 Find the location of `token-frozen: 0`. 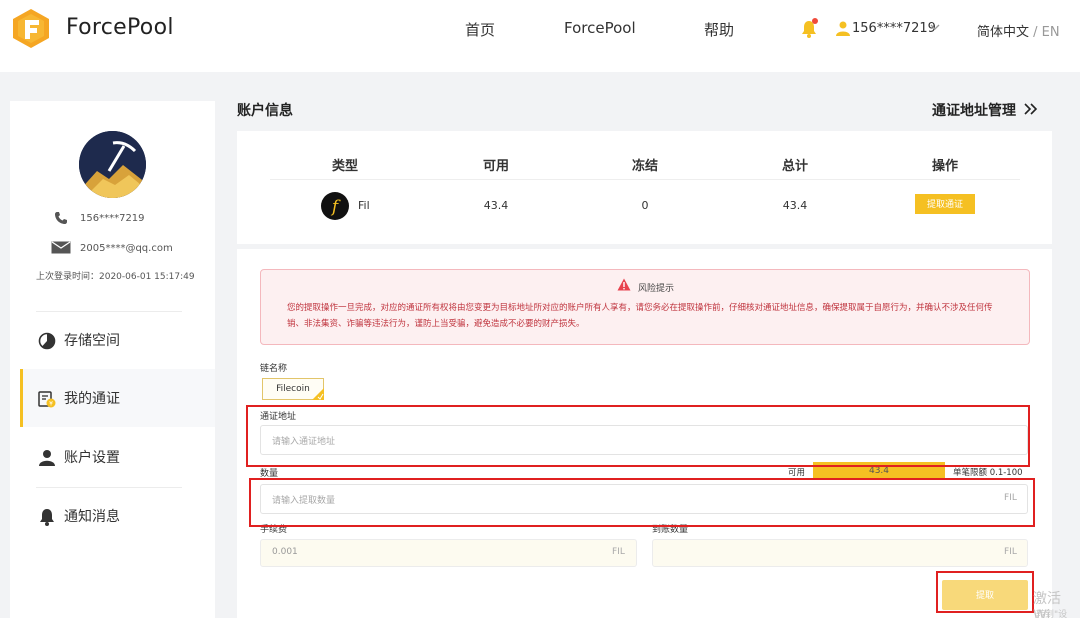

token-frozen: 0 is located at coordinates (645, 205).